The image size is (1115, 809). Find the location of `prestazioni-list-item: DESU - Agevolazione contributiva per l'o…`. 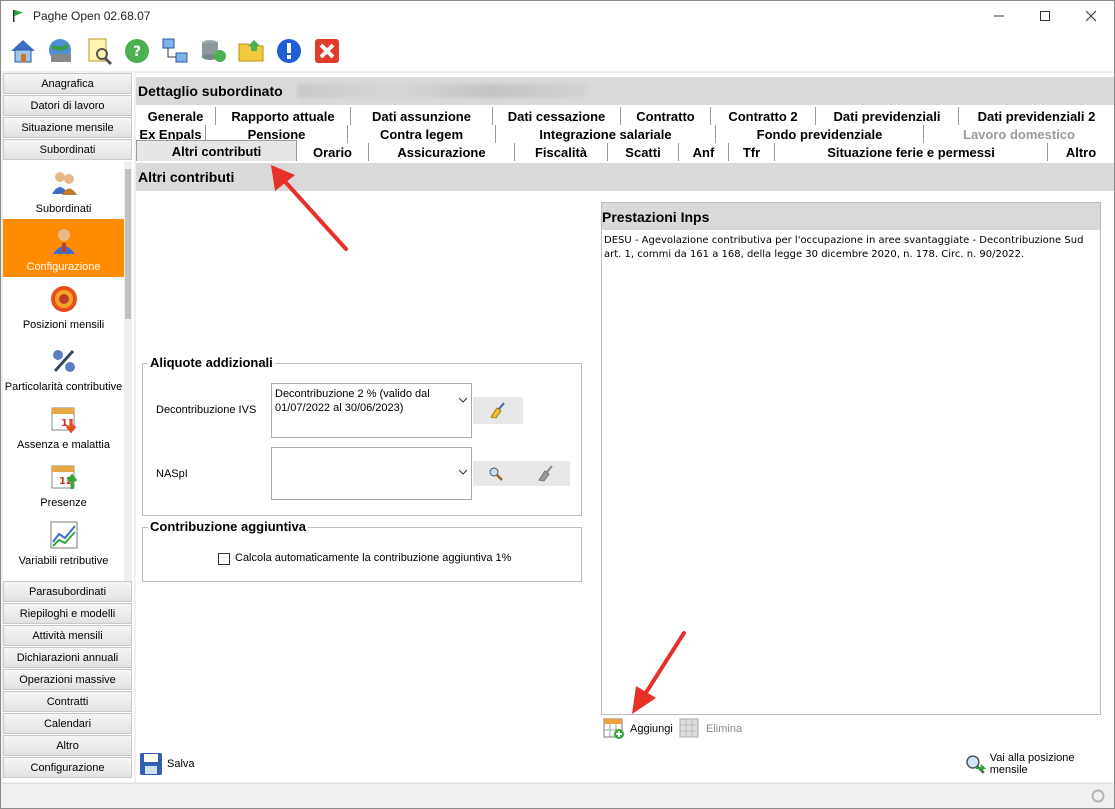

prestazioni-list-item: DESU - Agevolazione contributiva per l'o… is located at coordinates (851, 248).